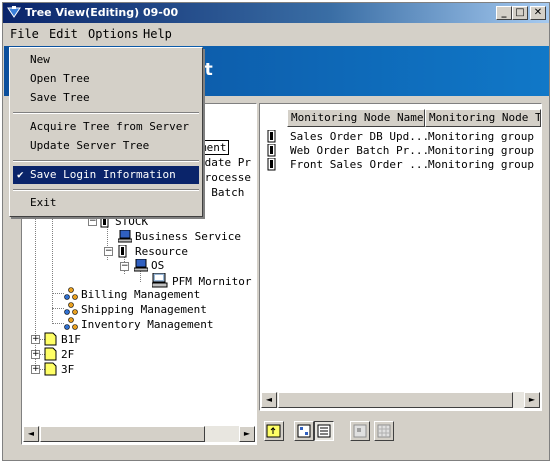 The image size is (552, 463). I want to click on small-icon-view-icon, so click(360, 431).